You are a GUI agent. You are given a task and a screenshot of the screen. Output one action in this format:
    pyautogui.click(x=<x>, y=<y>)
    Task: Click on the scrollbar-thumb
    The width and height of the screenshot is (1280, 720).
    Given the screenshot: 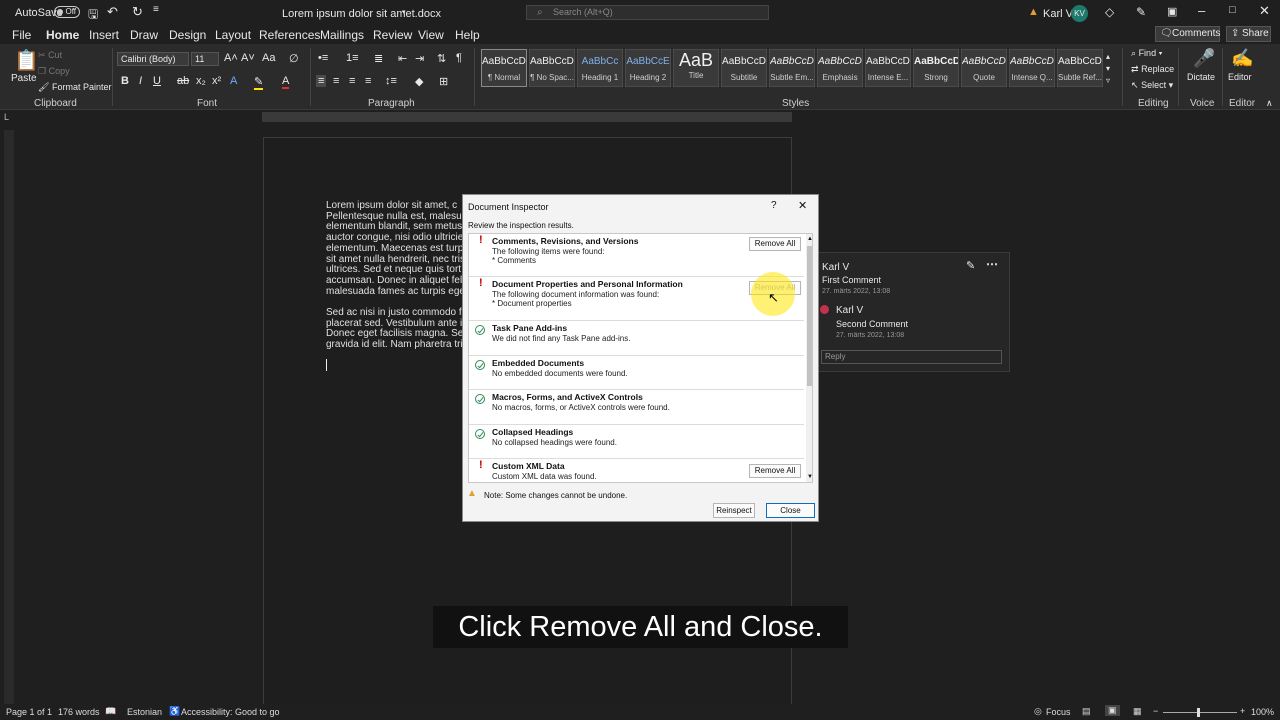 What is the action you would take?
    pyautogui.click(x=809, y=316)
    